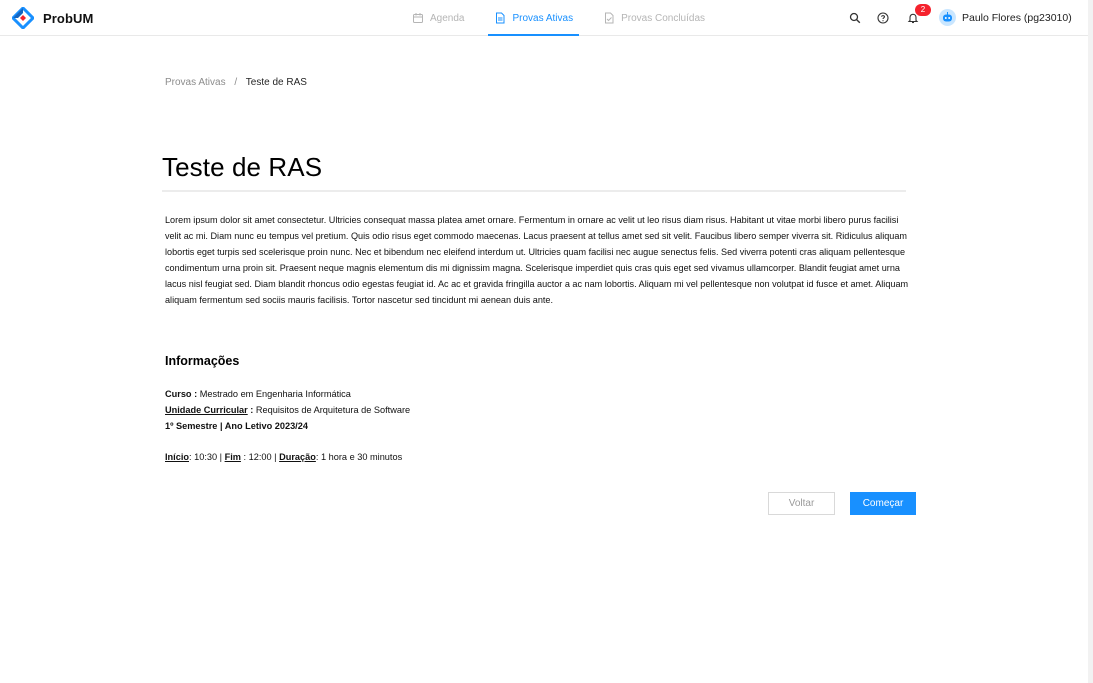  Describe the element at coordinates (1090, 341) in the screenshot. I see `scrollbar-track` at that location.